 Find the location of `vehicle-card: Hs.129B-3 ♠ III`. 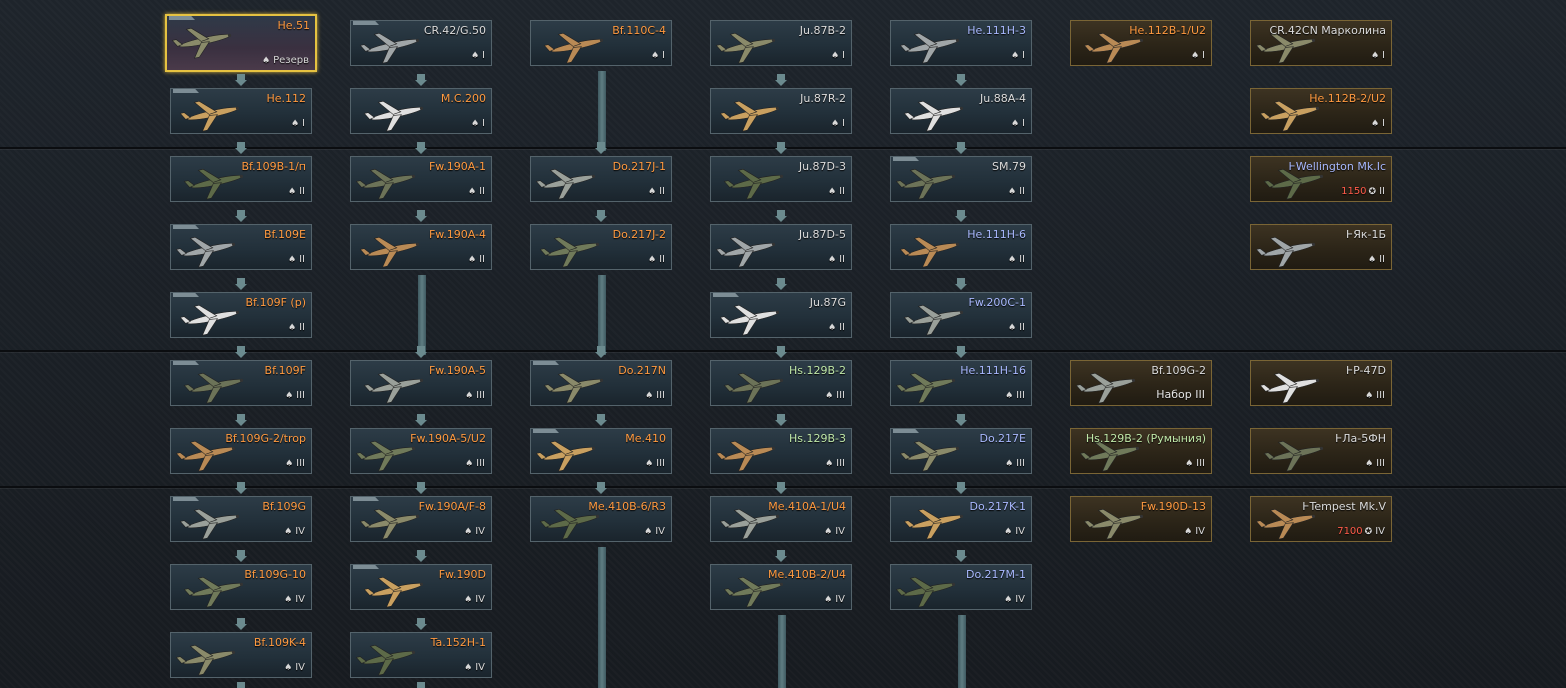

vehicle-card: Hs.129B-3 ♠ III is located at coordinates (781, 451).